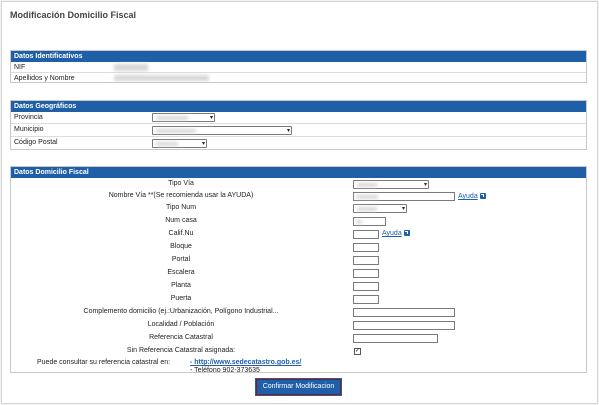 This screenshot has width=599, height=405. I want to click on sin-ref-checkbox: ✓, so click(357, 351).